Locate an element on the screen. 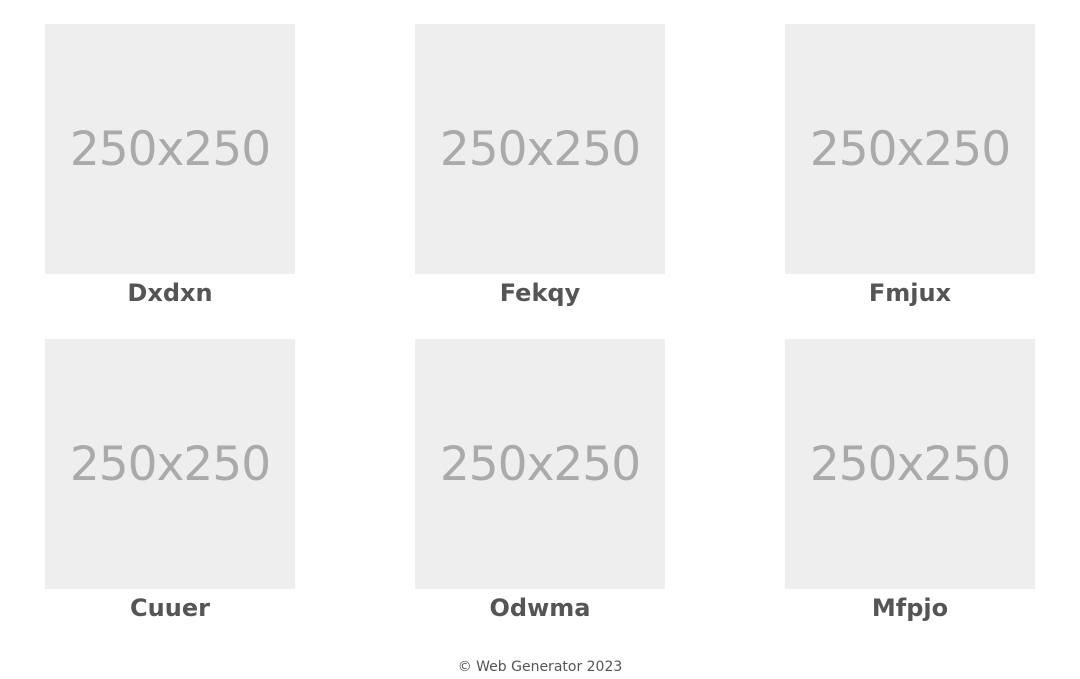  product-card: 250x250 Fekqy is located at coordinates (540, 166).